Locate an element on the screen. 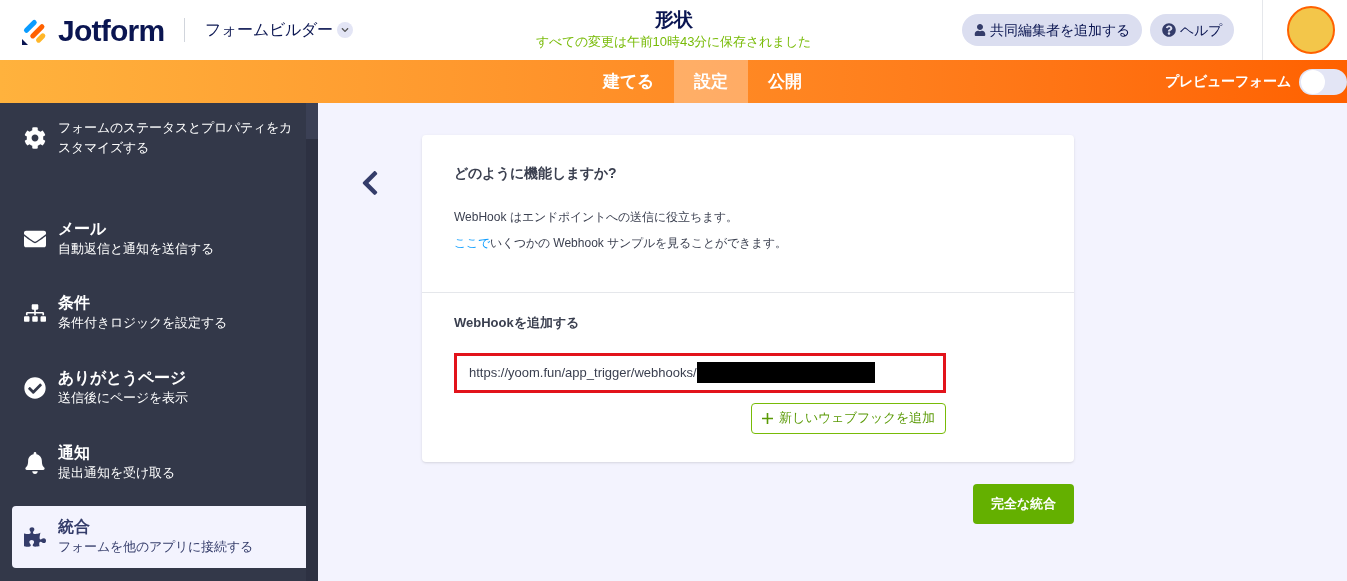 Image resolution: width=1347 pixels, height=581 pixels. item-title: 条件 is located at coordinates (74, 303).